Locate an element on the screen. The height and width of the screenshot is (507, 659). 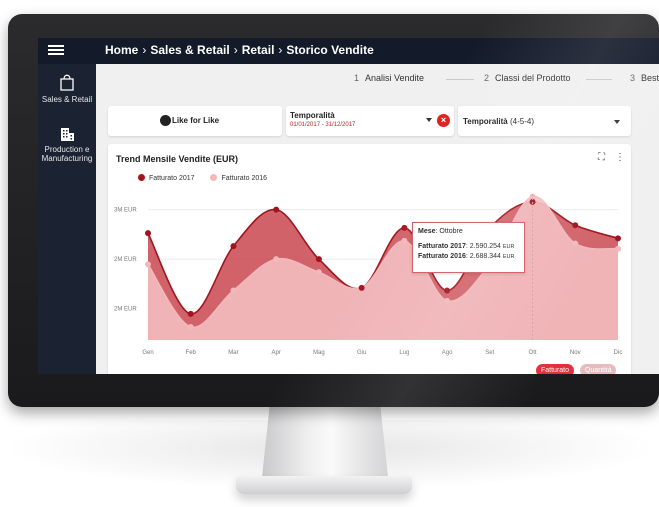
x-tick-label: Apr is located at coordinates (276, 353).